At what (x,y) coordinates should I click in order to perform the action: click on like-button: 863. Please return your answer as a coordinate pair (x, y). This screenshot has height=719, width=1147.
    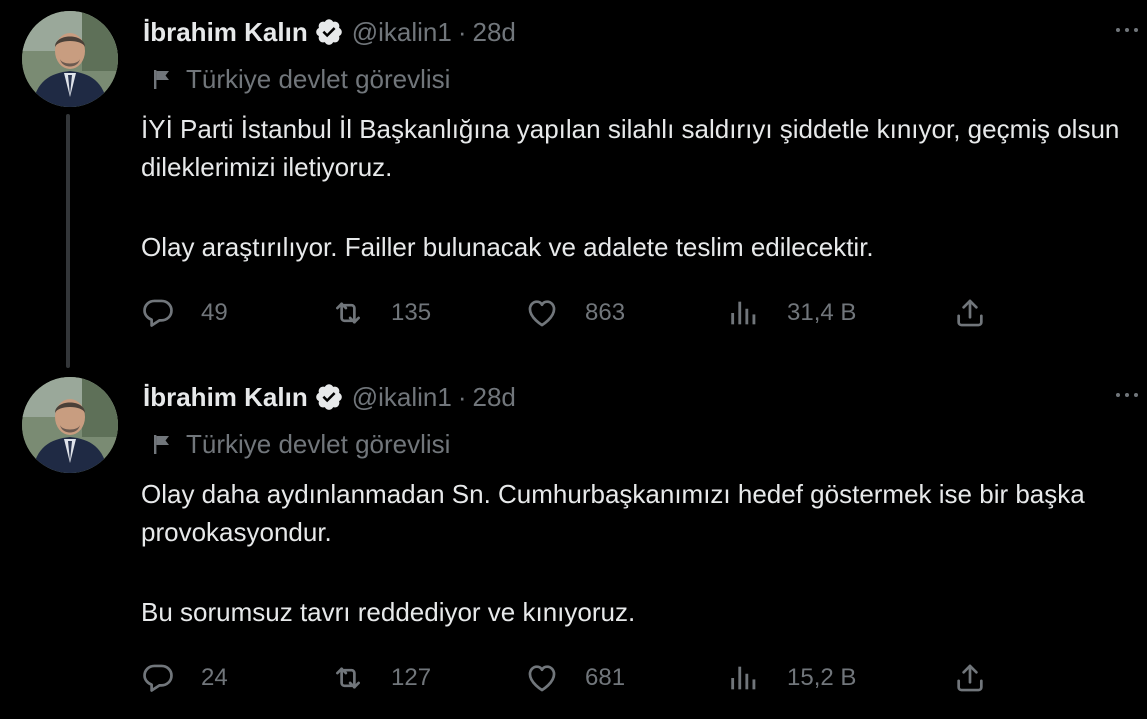
    Looking at the image, I should click on (575, 313).